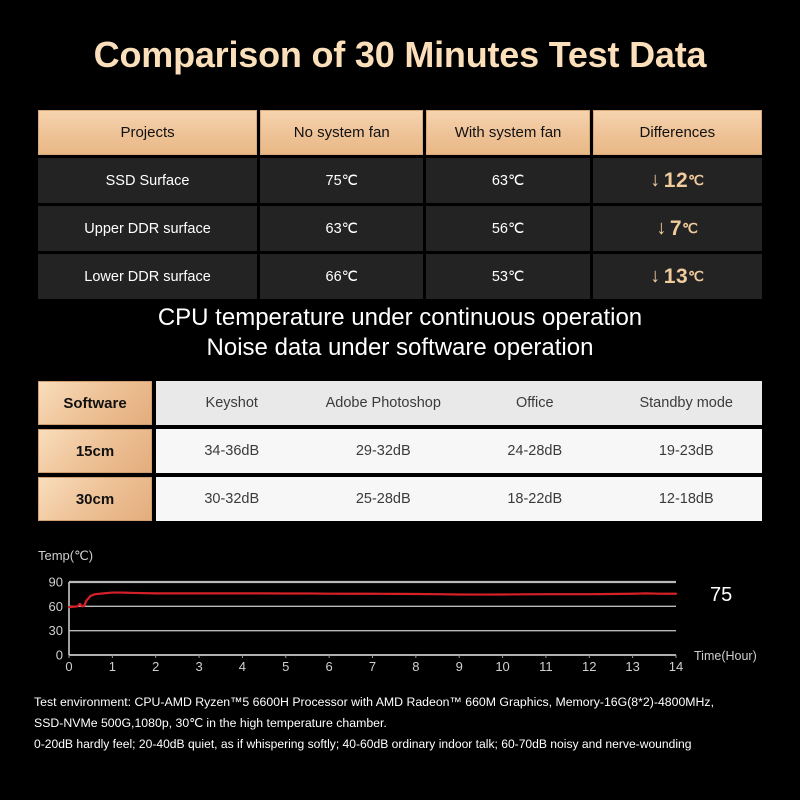 The image size is (800, 800). Describe the element at coordinates (329, 666) in the screenshot. I see `svg-text: 6` at that location.